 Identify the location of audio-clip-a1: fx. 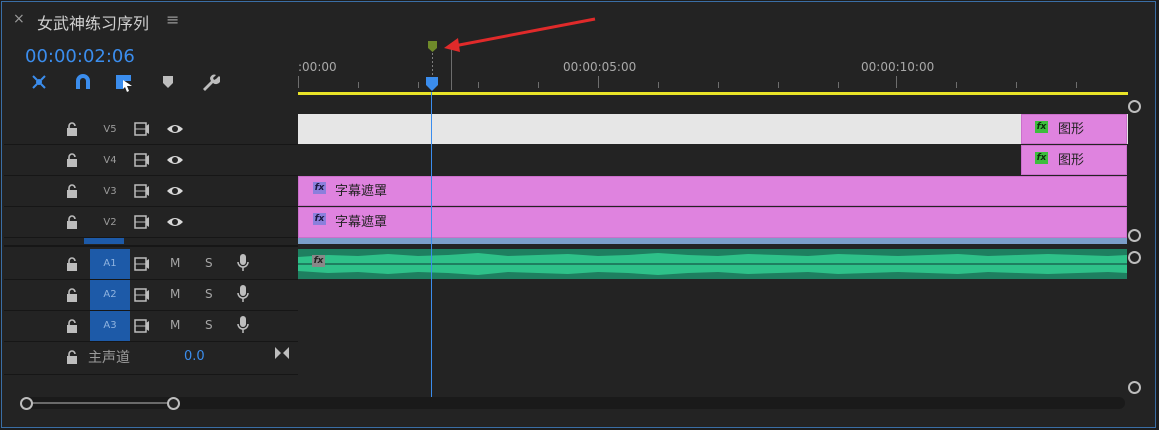
(712, 264).